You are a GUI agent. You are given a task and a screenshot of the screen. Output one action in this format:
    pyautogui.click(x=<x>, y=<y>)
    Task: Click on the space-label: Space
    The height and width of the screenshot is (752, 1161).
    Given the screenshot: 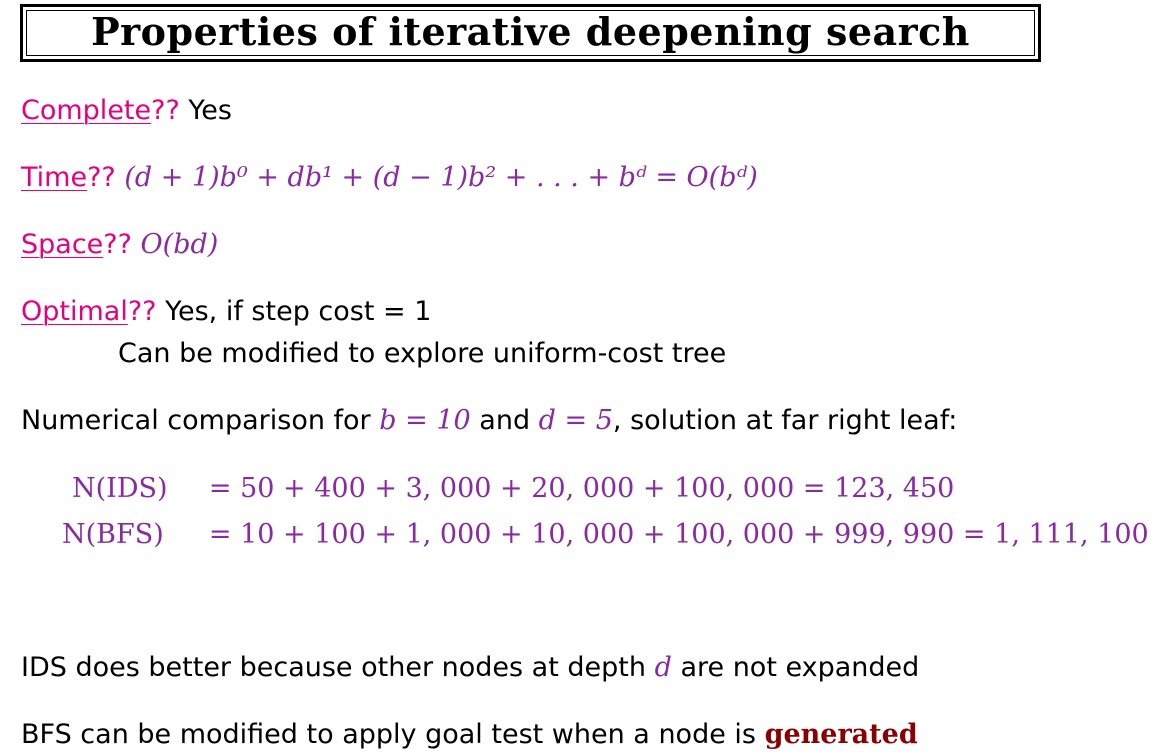 What is the action you would take?
    pyautogui.click(x=62, y=244)
    